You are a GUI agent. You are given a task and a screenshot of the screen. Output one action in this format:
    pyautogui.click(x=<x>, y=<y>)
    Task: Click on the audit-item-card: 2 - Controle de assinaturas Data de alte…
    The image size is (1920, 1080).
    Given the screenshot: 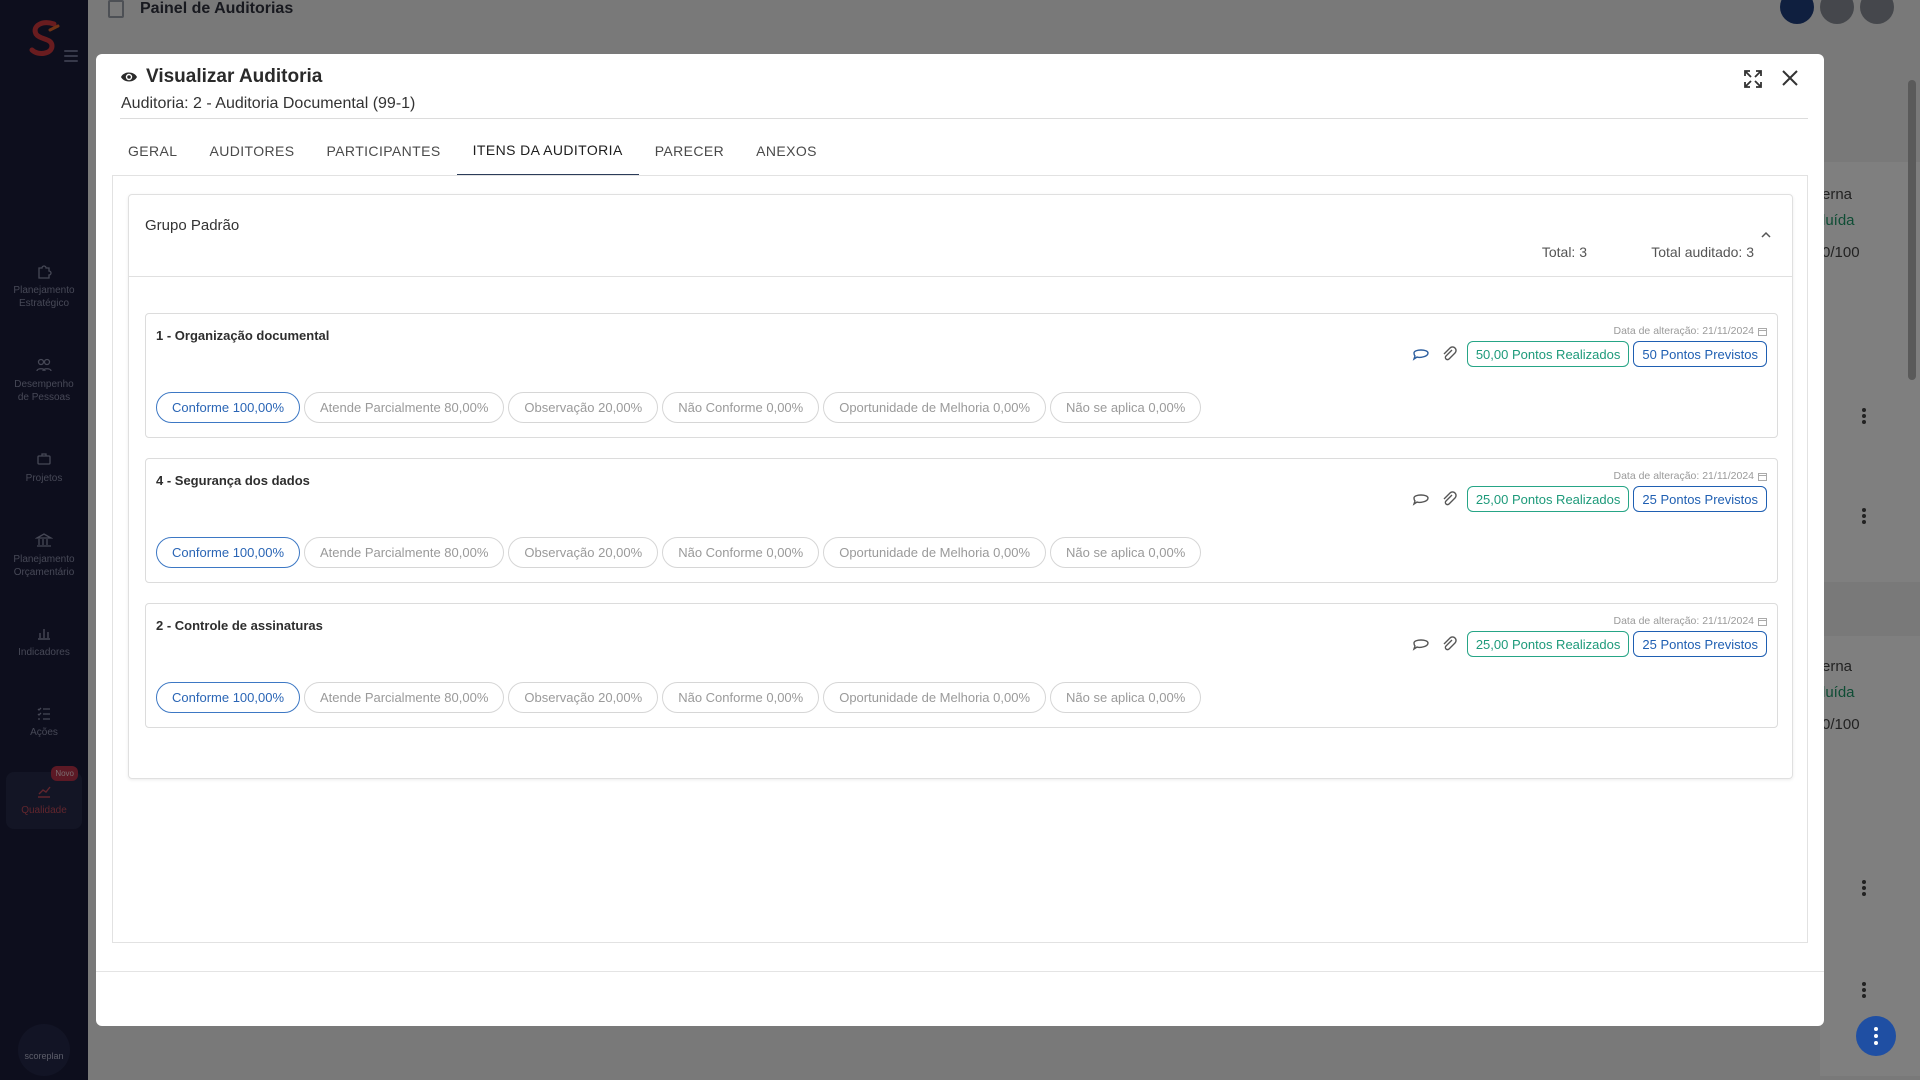 What is the action you would take?
    pyautogui.click(x=961, y=665)
    